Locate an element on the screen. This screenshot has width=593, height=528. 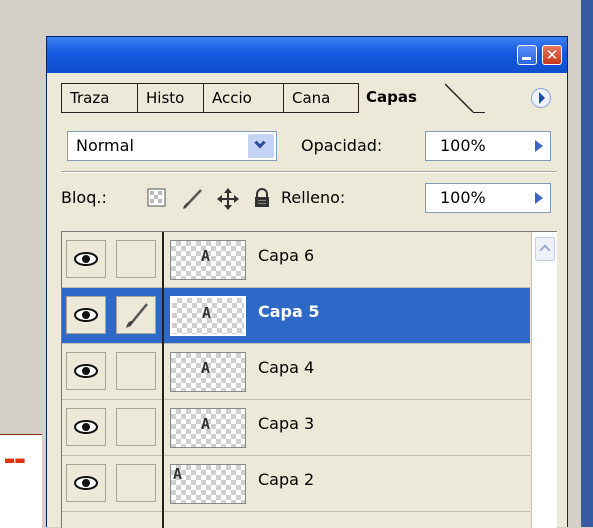
active-tab-edge is located at coordinates (465, 98).